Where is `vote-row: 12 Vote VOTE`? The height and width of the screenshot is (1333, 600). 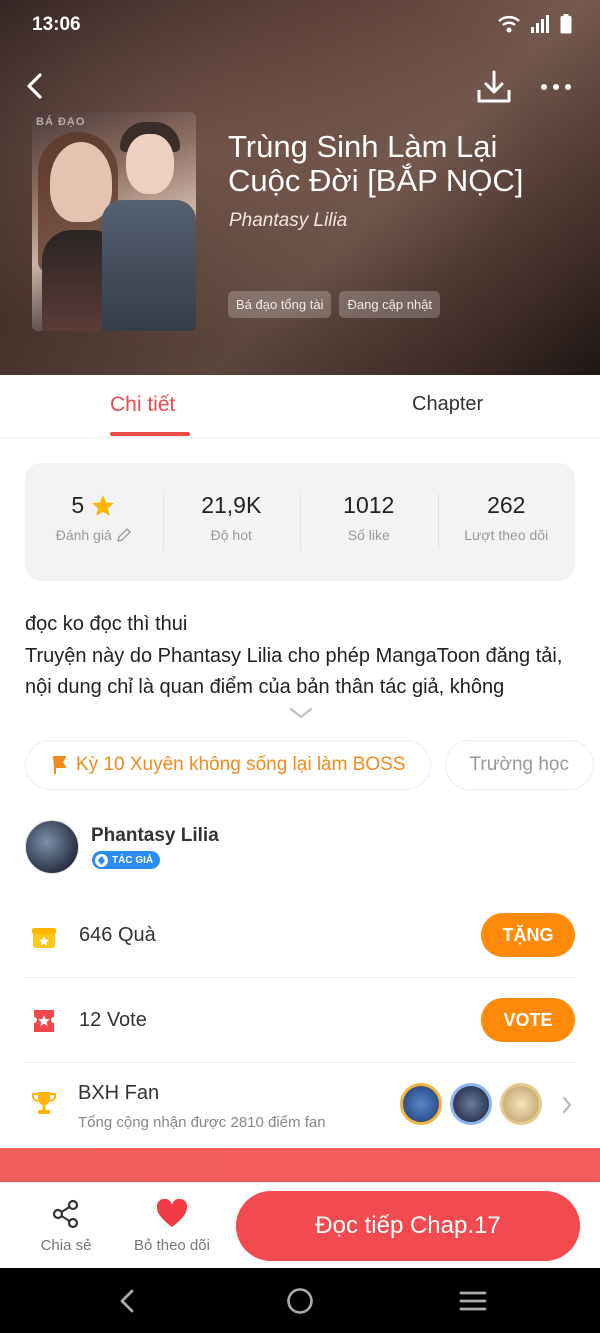 vote-row: 12 Vote VOTE is located at coordinates (300, 1020).